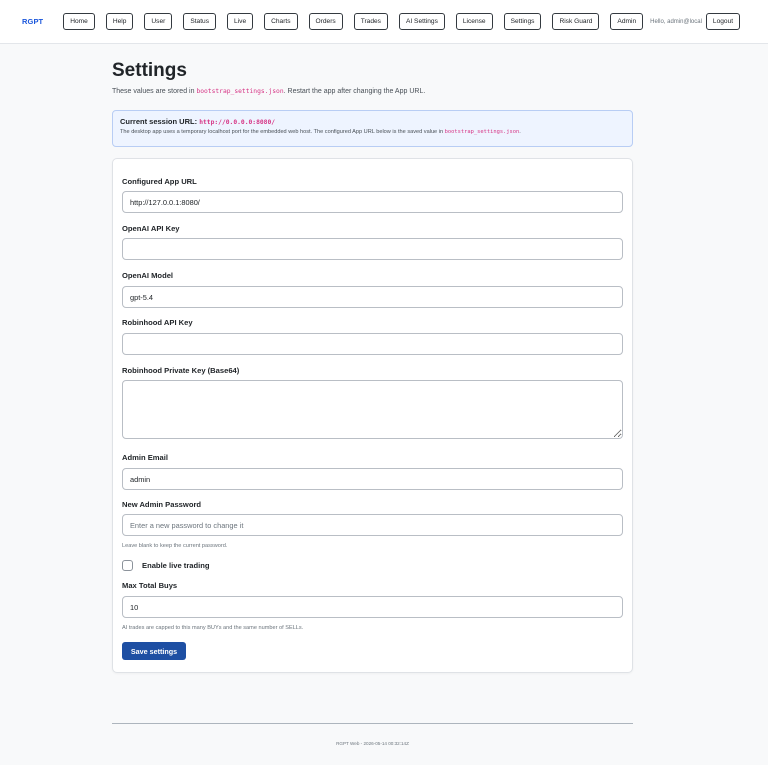  What do you see at coordinates (151, 228) in the screenshot?
I see `openai-key-label: OpenAI API Key` at bounding box center [151, 228].